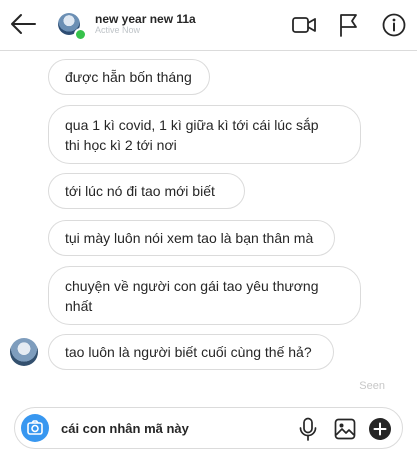 The width and height of the screenshot is (417, 464). Describe the element at coordinates (80, 34) in the screenshot. I see `online-status-dot` at that location.